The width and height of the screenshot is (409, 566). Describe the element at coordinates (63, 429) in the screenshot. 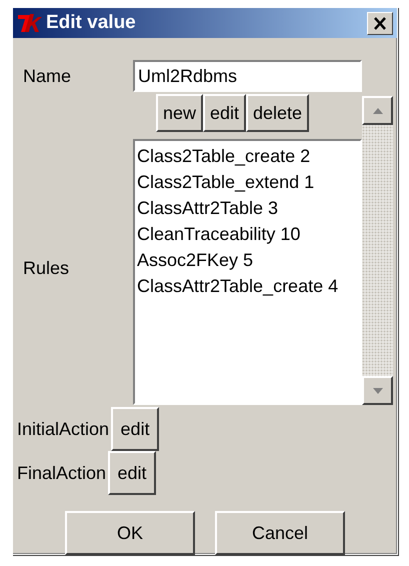

I see `field-label: InitialAction` at that location.